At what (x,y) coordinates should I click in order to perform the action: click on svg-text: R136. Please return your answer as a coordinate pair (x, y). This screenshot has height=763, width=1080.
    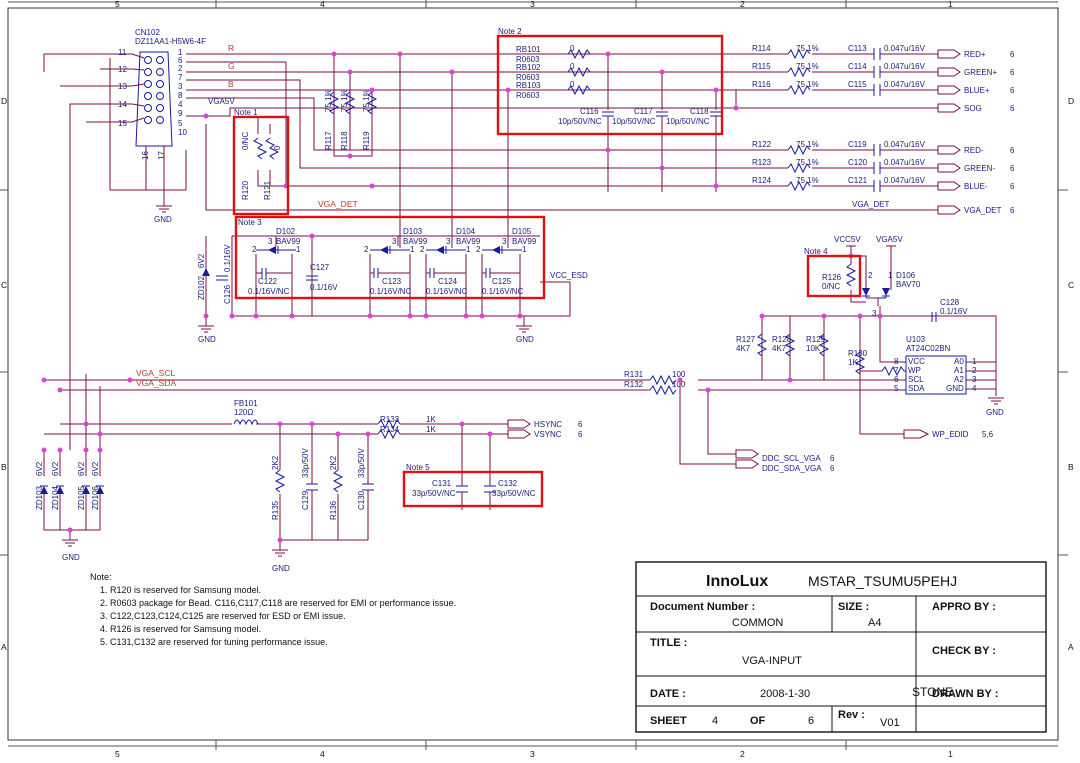
    Looking at the image, I should click on (333, 510).